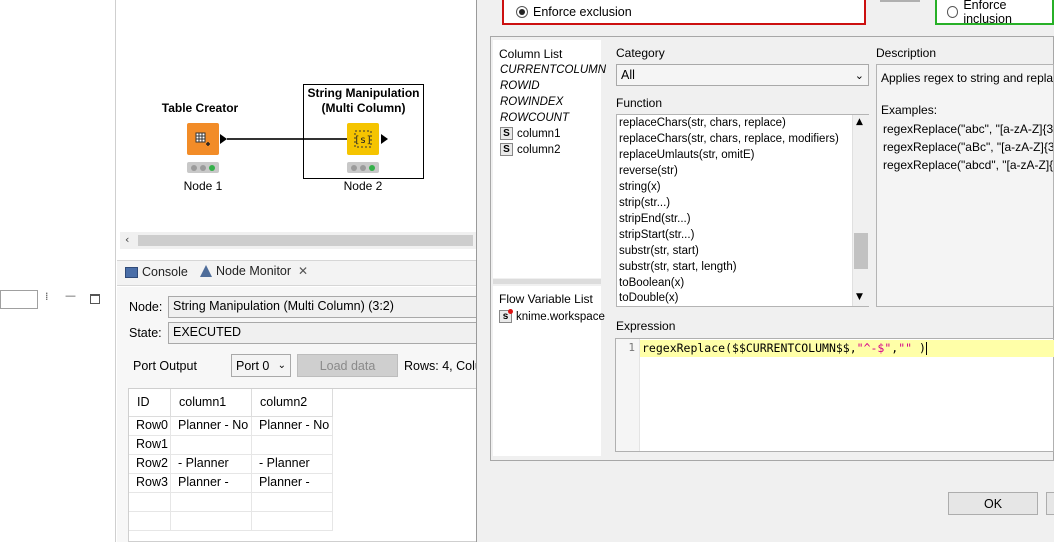 The width and height of the screenshot is (1054, 542). I want to click on table-creator-node, so click(203, 139).